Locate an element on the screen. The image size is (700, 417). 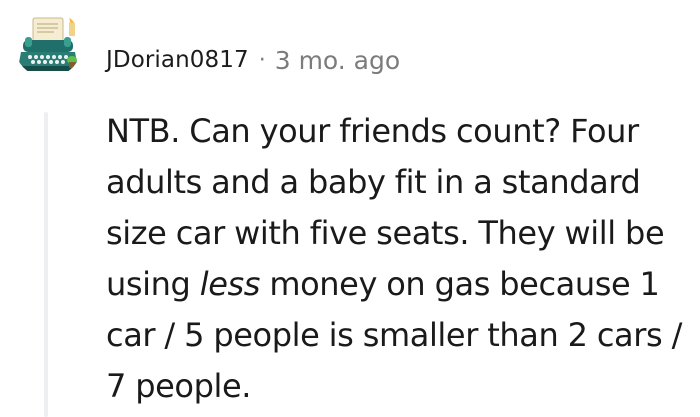
comment-body-line: adults and a baby fit in a standard is located at coordinates (373, 182).